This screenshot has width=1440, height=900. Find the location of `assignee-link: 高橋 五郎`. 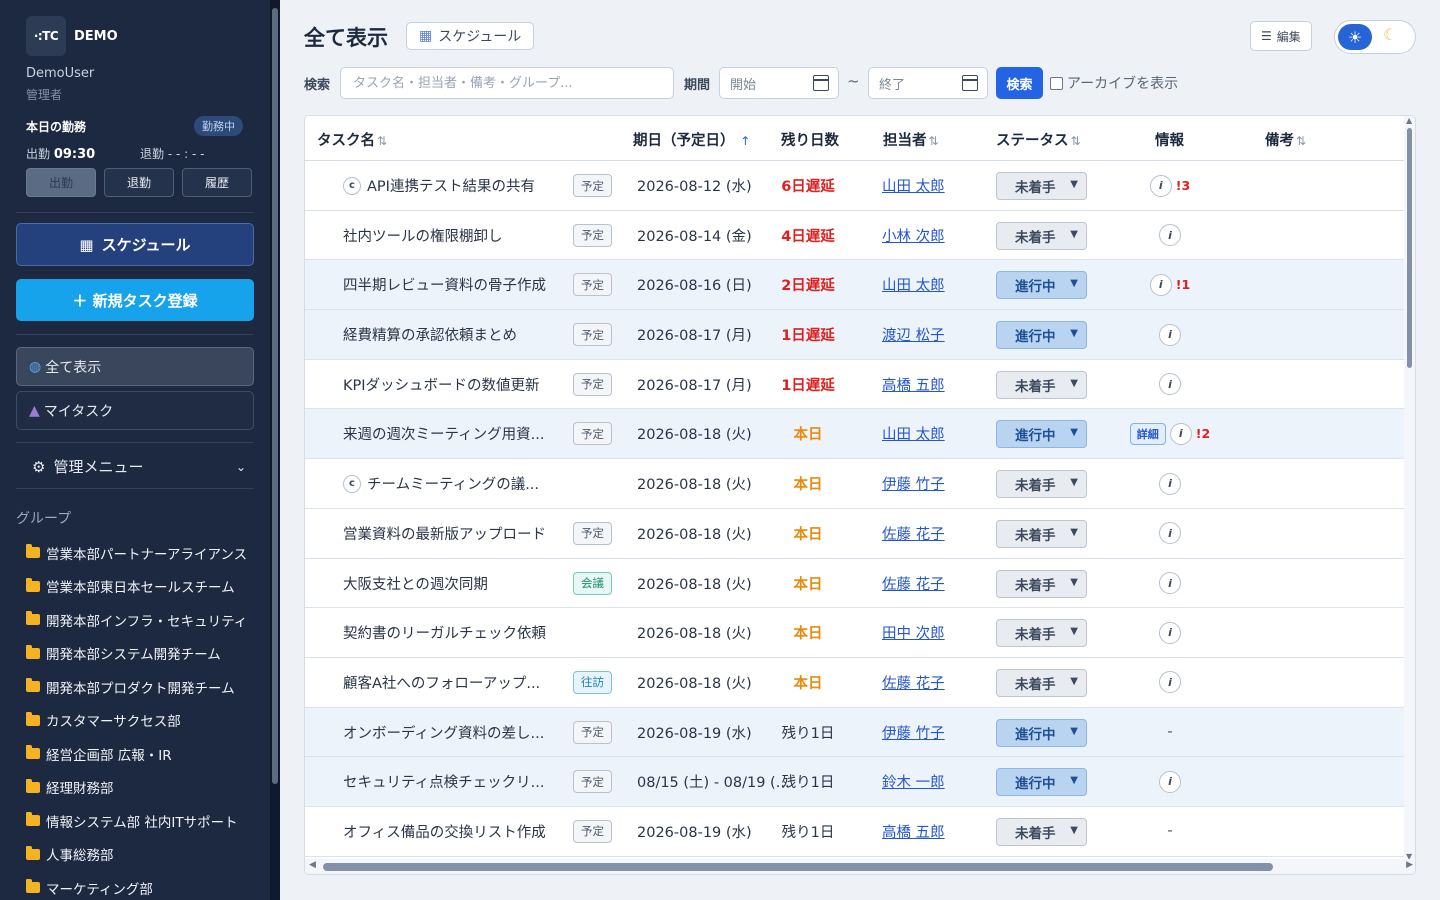

assignee-link: 高橋 五郎 is located at coordinates (913, 831).